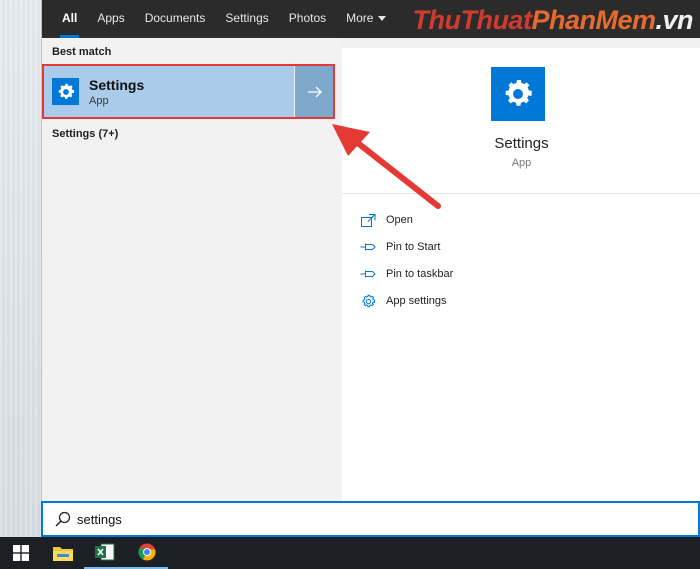 Image resolution: width=700 pixels, height=569 pixels. I want to click on best-match-label: Best match, so click(82, 52).